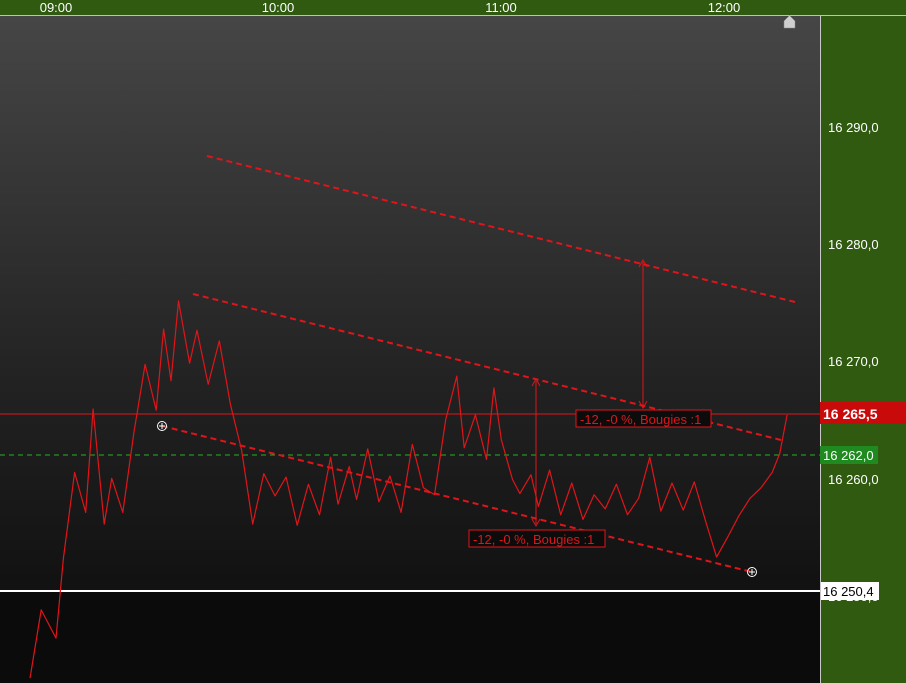 The height and width of the screenshot is (683, 906). I want to click on annotation-lower-label: -12, -0 %, Bougies :1, so click(533, 539).